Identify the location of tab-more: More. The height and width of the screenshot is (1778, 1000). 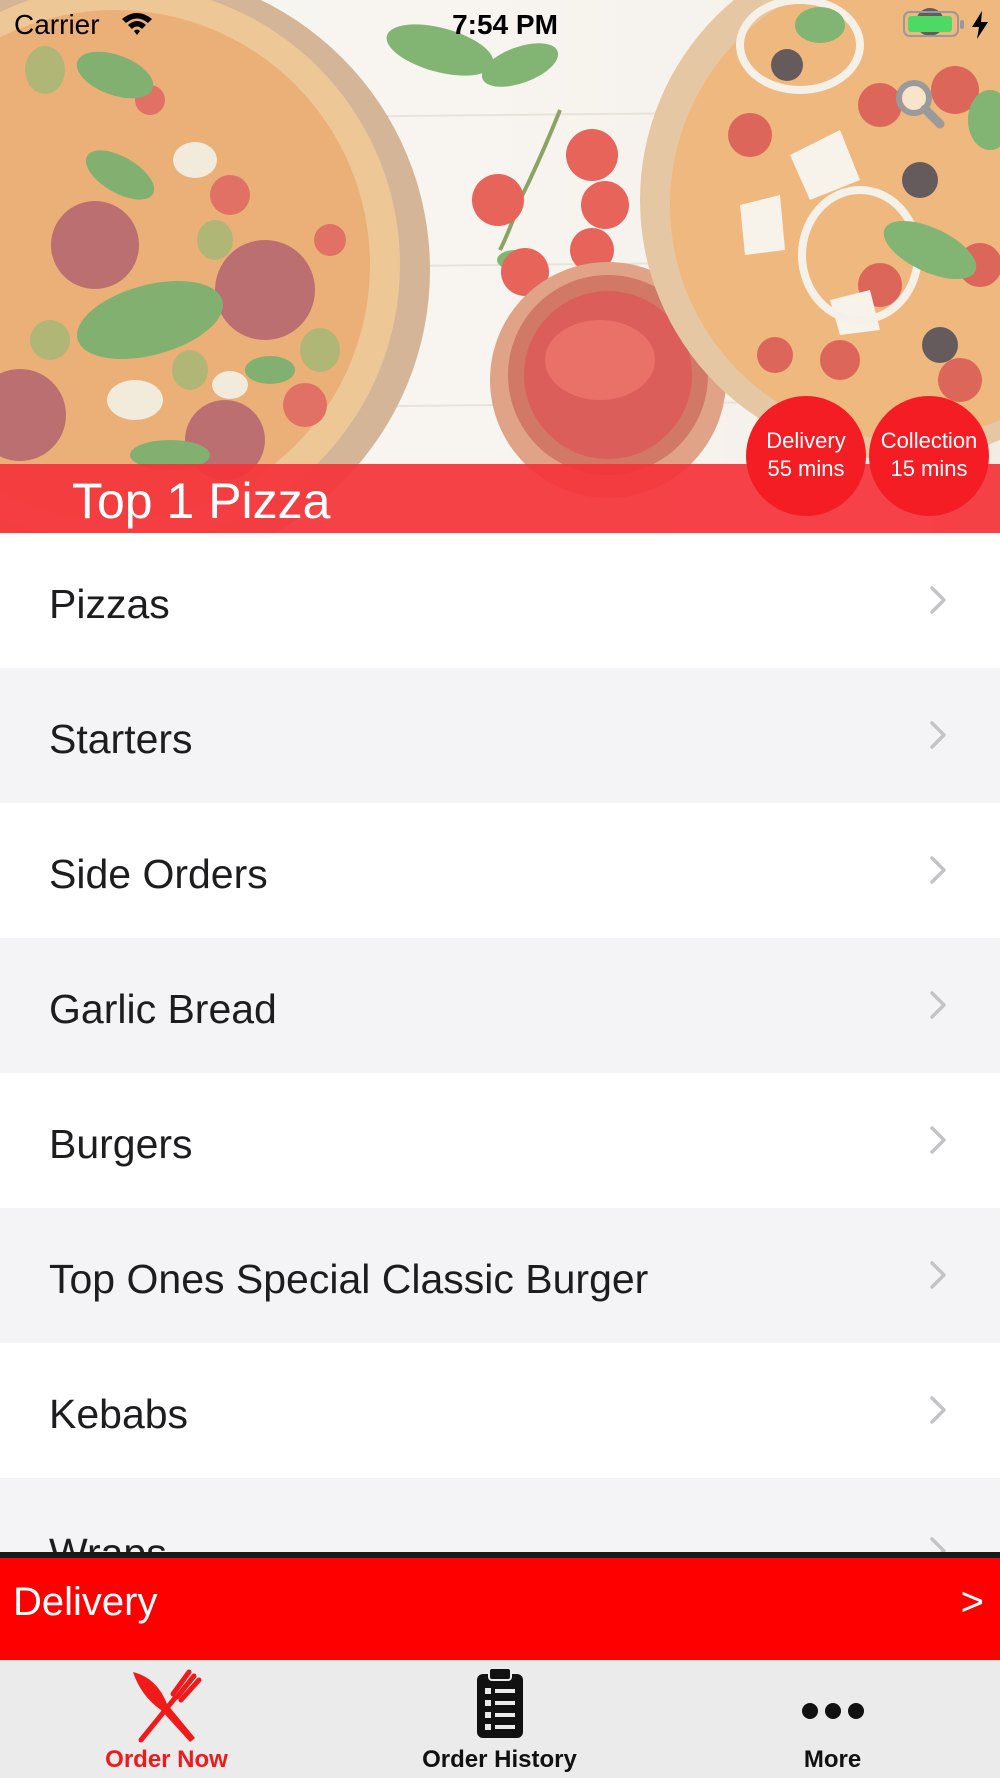
(832, 1719).